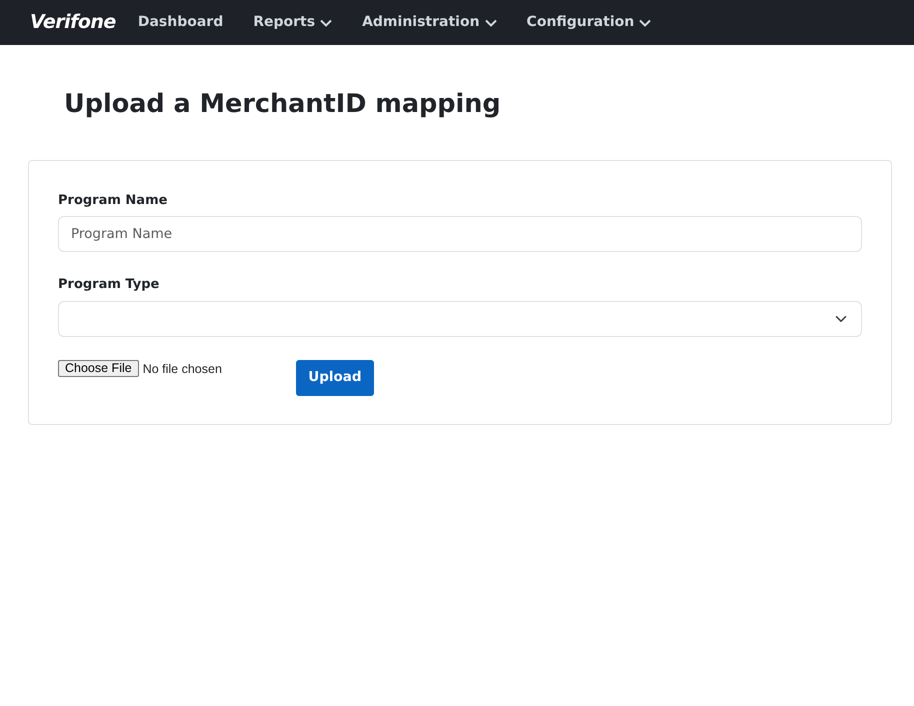  I want to click on upload-button: Upload, so click(335, 378).